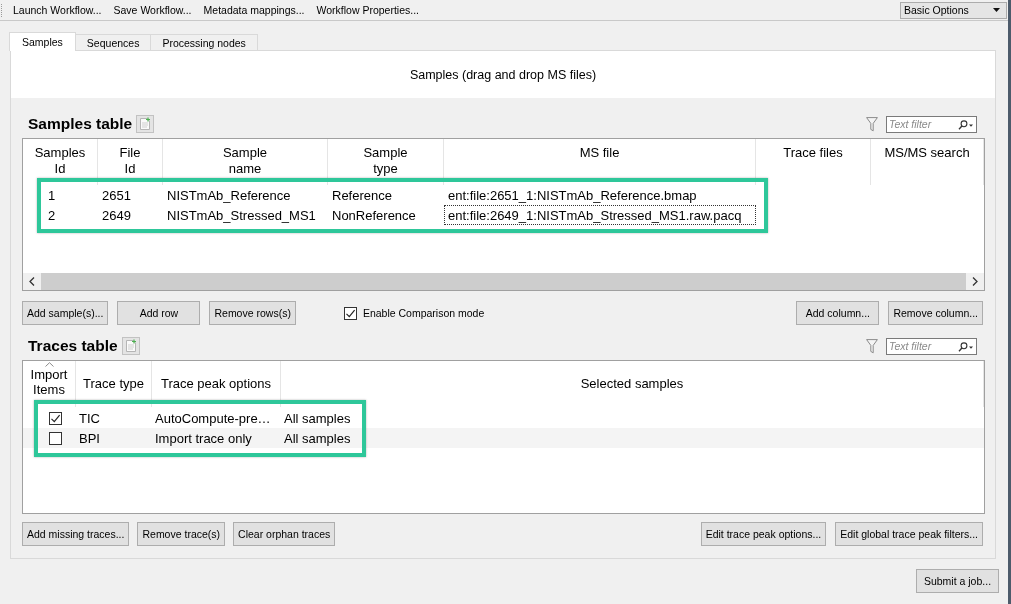 This screenshot has height=604, width=1011. I want to click on caret-icon, so click(996, 10).